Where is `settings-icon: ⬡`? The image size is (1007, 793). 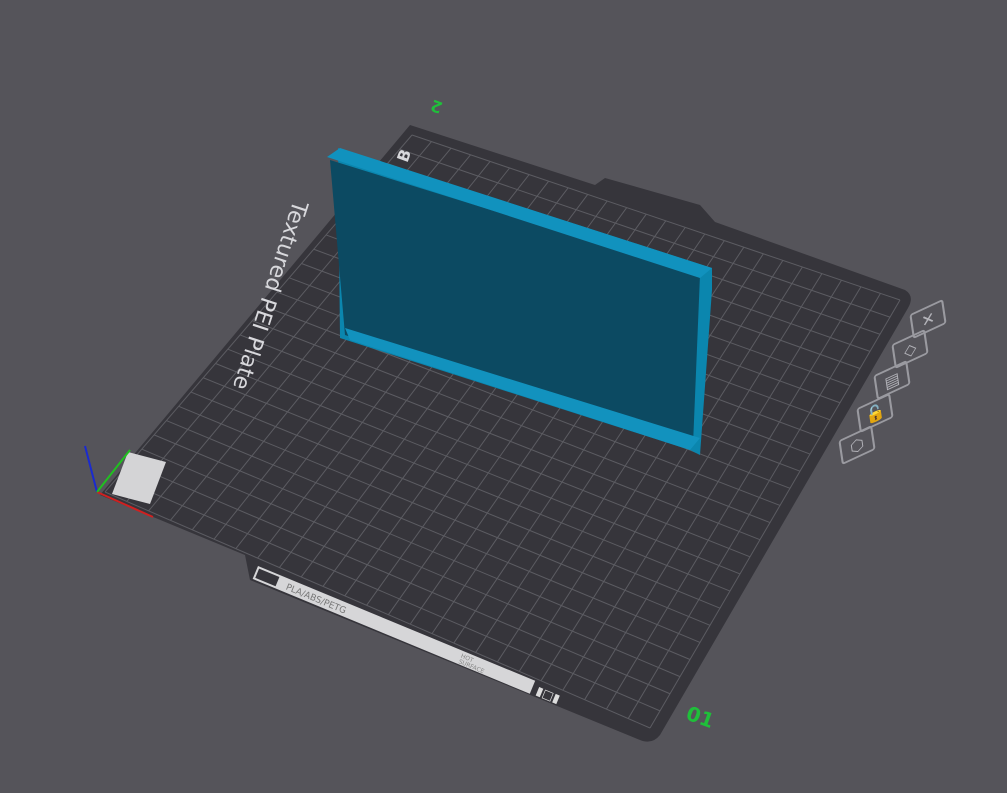 settings-icon: ⬡ is located at coordinates (857, 445).